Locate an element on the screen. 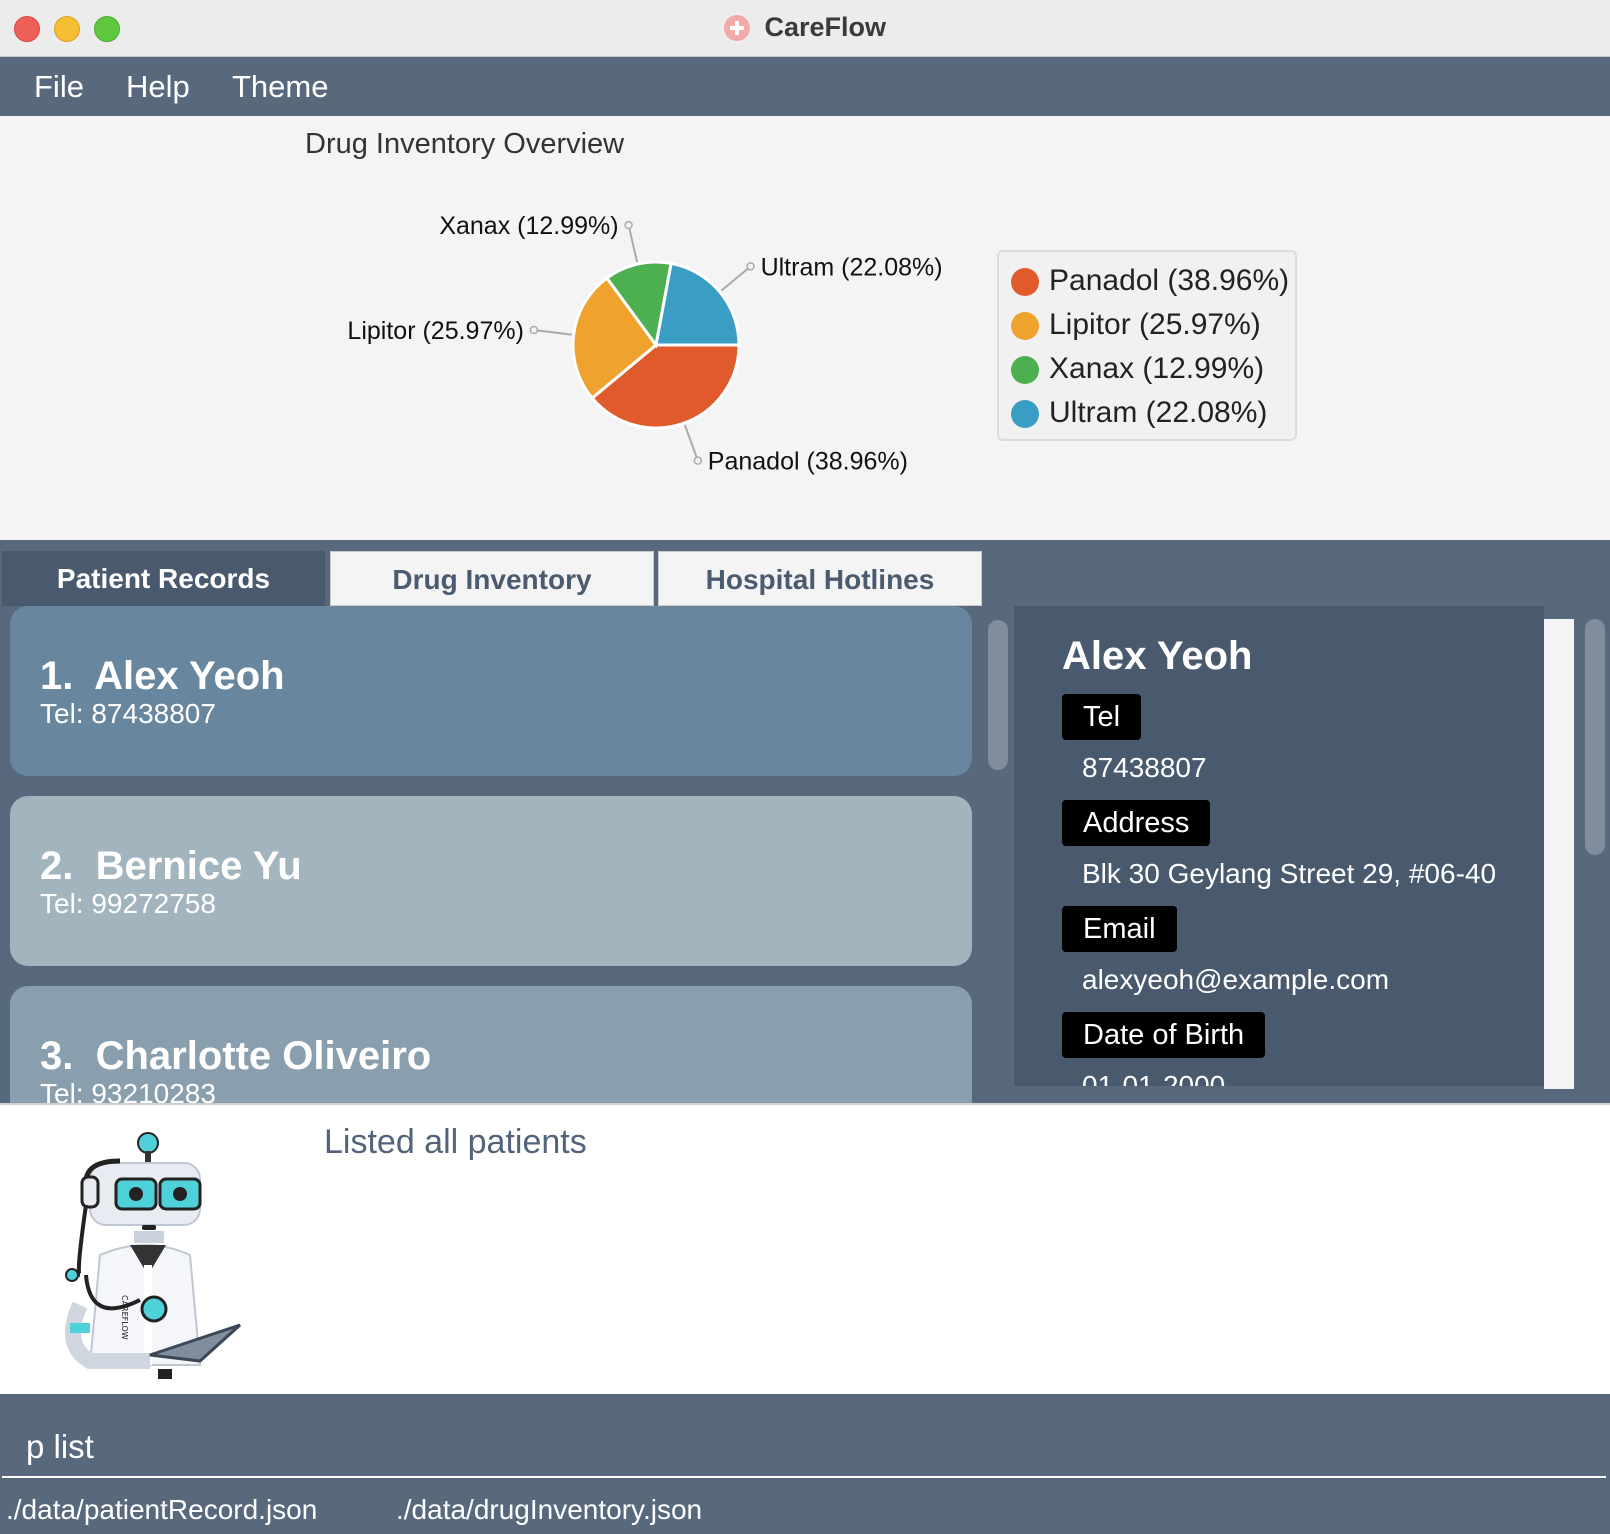  command-input is located at coordinates (804, 1448).